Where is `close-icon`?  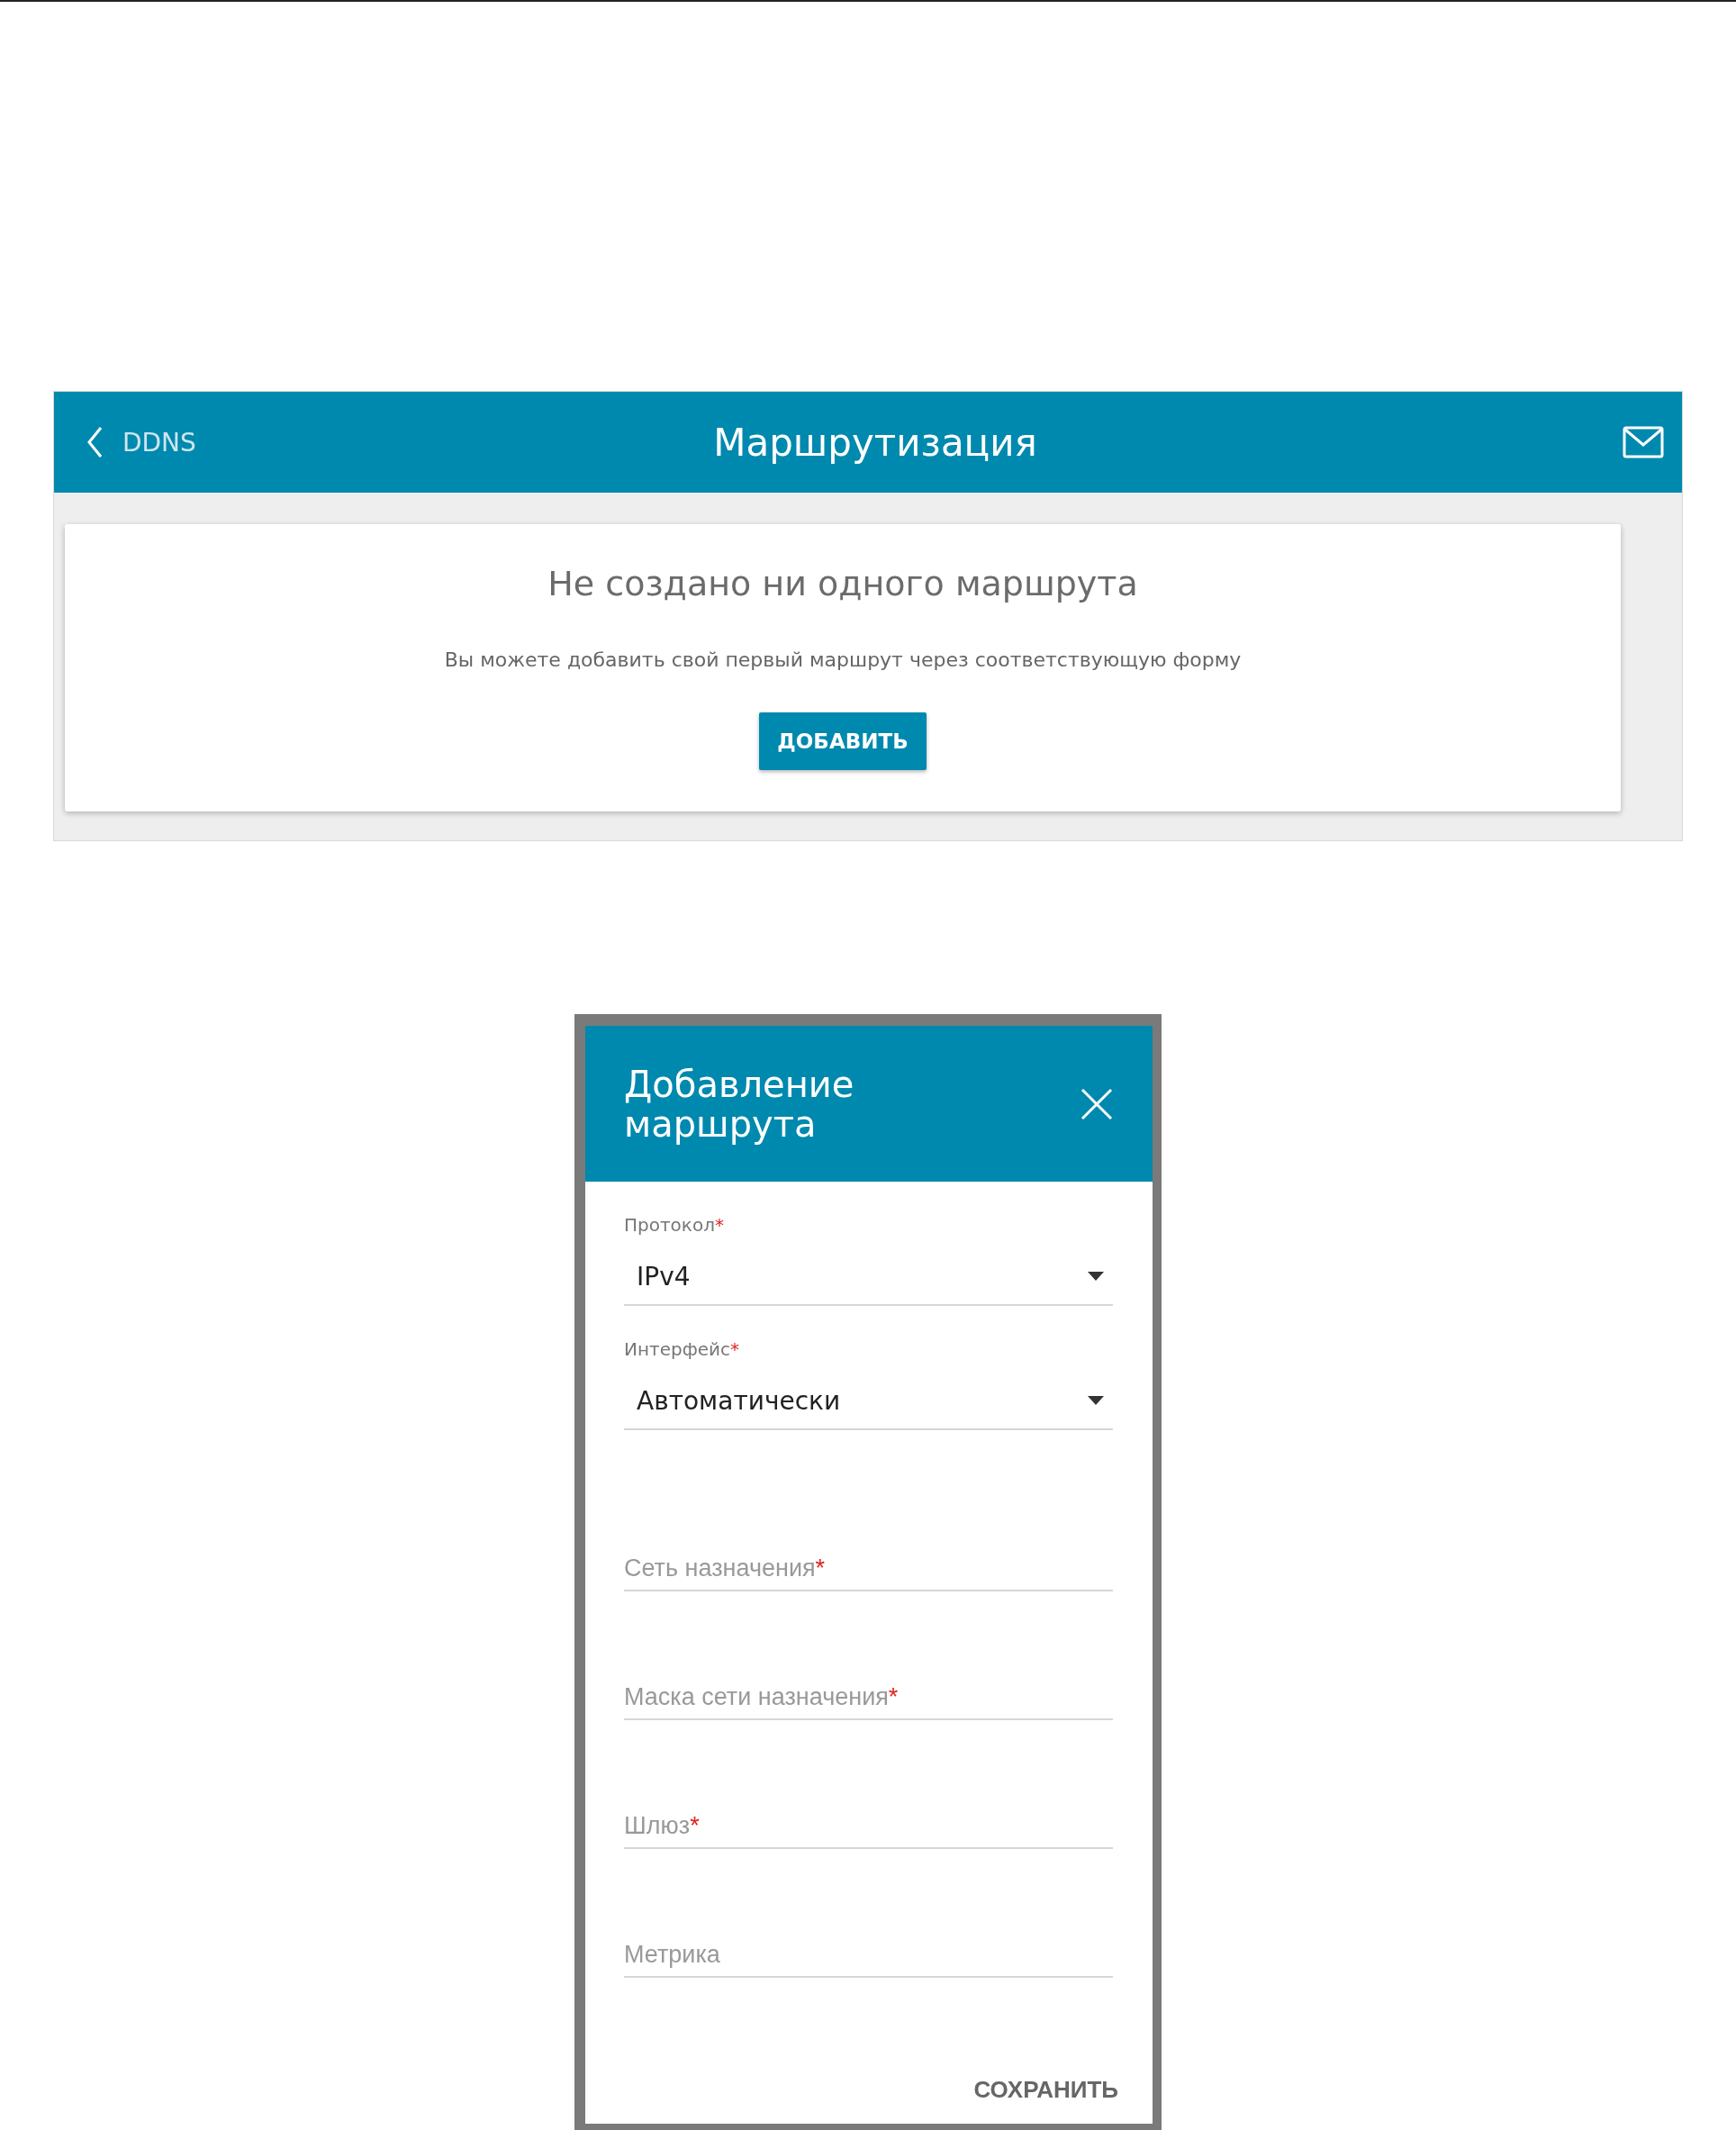
close-icon is located at coordinates (1096, 1103).